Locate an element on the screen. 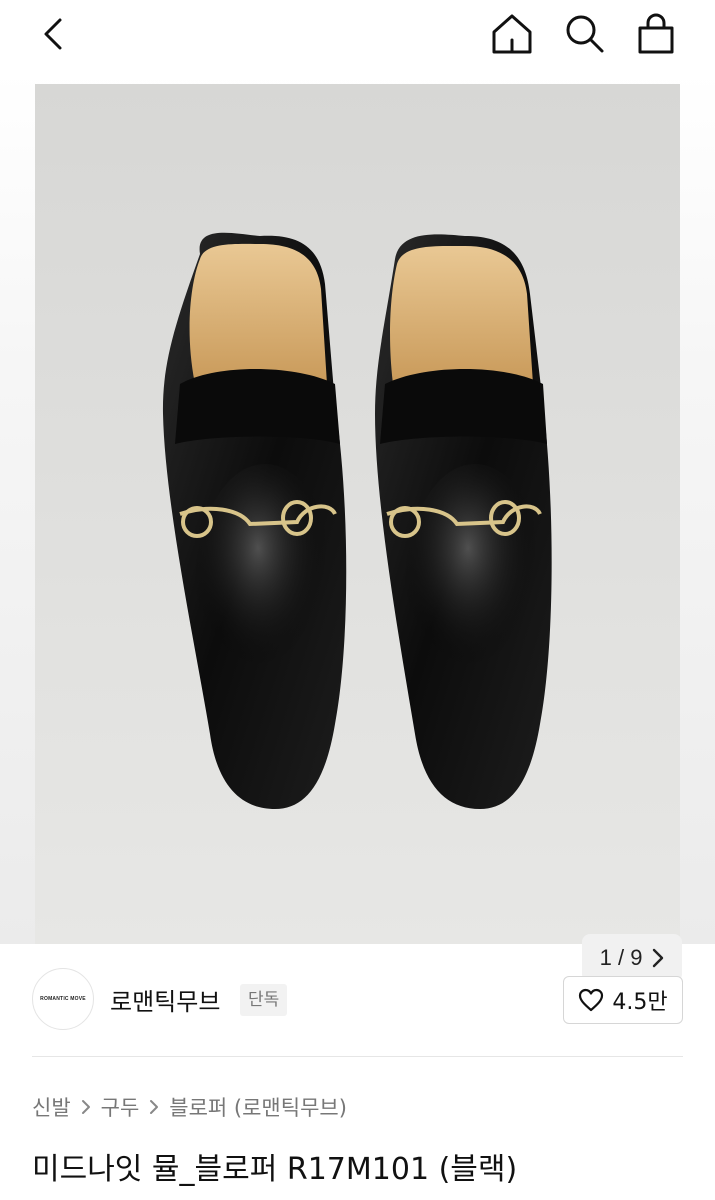  left-shoe is located at coordinates (254, 521).